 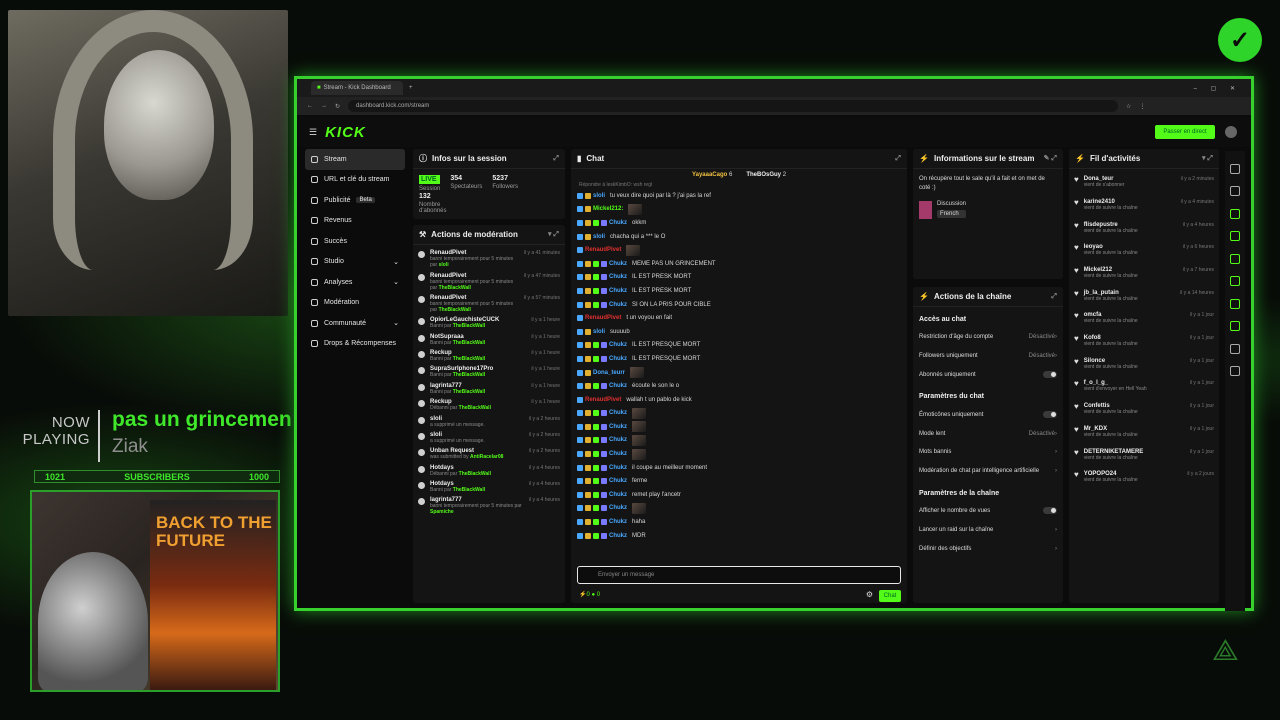 What do you see at coordinates (712, 175) in the screenshot?
I see `pinned-user: YayaaaCago 6` at bounding box center [712, 175].